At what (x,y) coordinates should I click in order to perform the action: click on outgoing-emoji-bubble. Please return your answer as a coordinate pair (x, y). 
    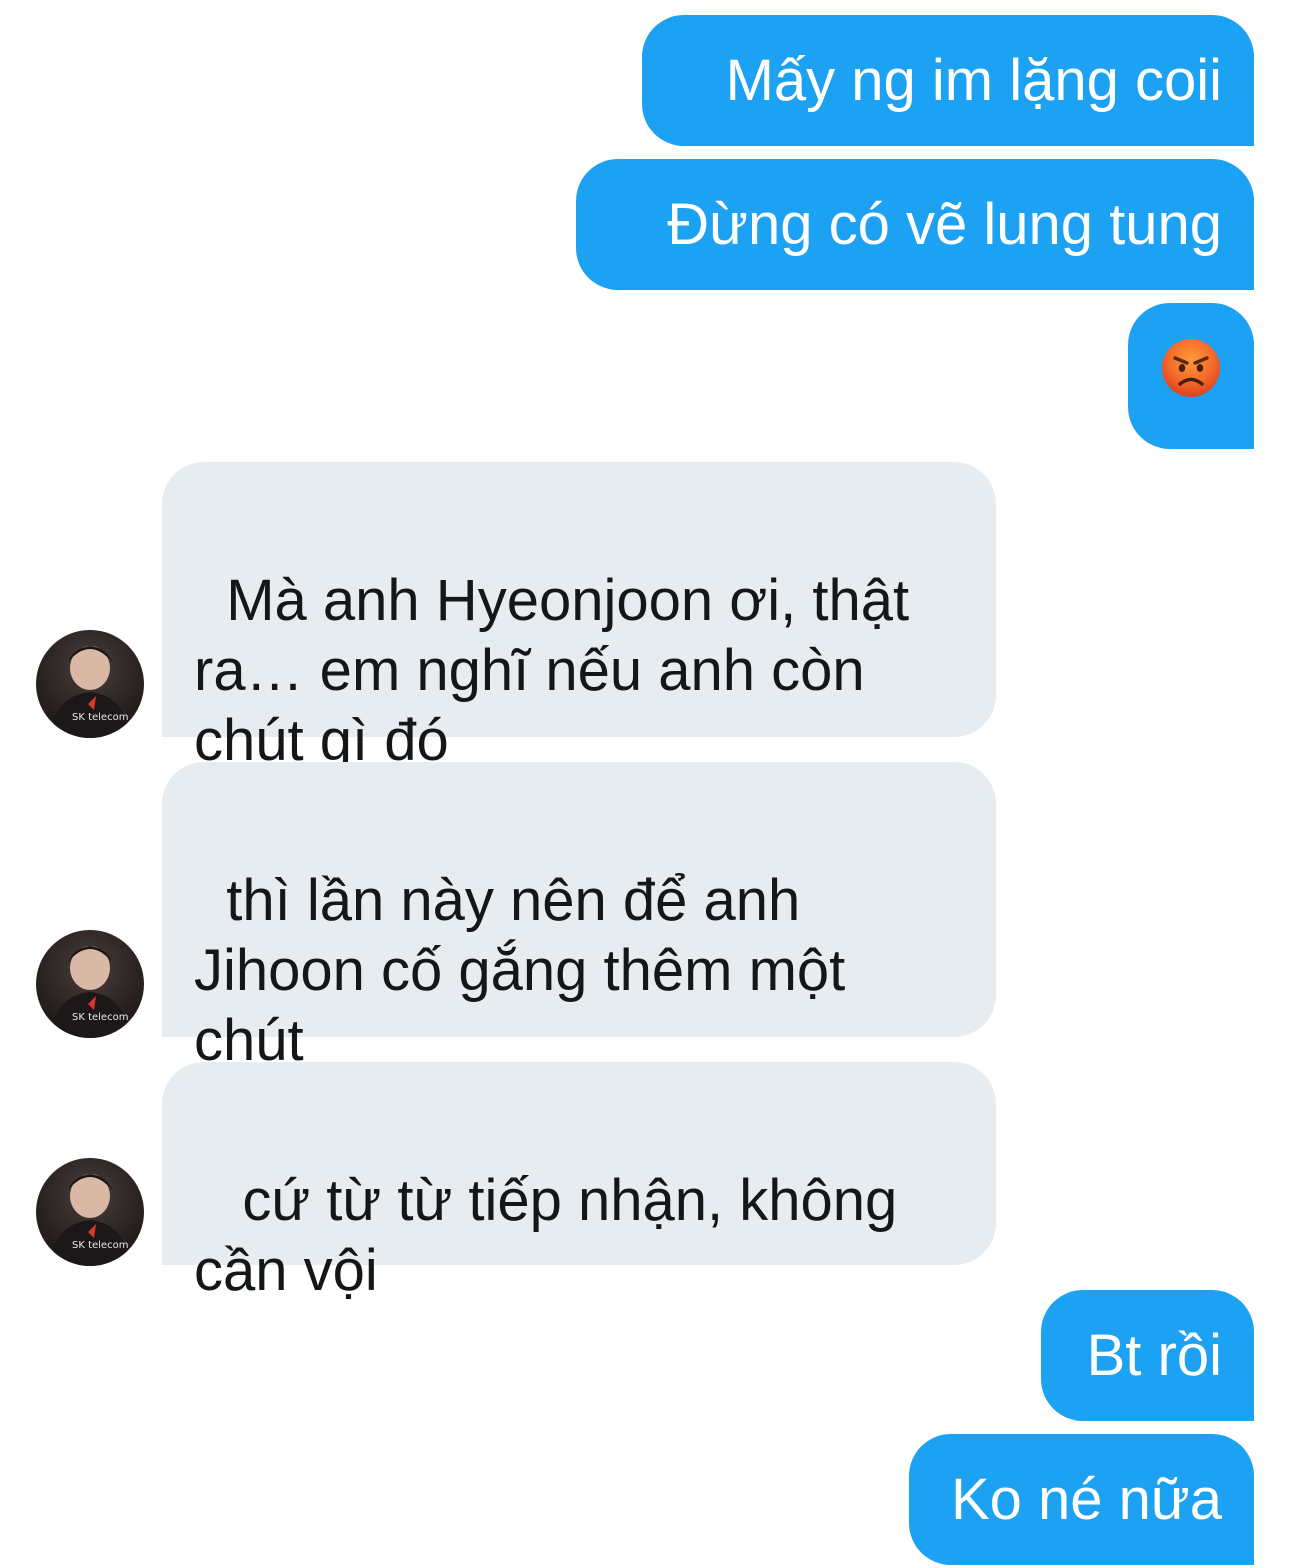
    Looking at the image, I should click on (1191, 376).